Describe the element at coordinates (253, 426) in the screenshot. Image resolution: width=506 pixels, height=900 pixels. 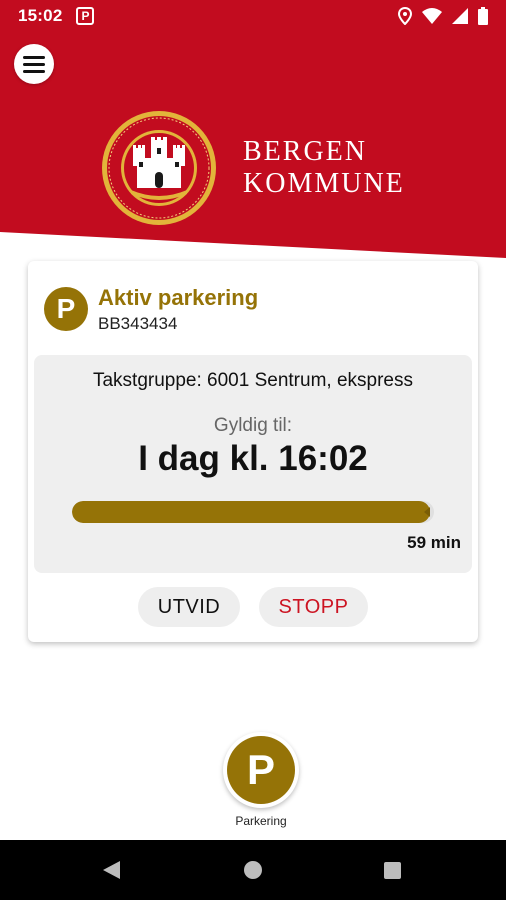
I see `valid-until-label: Gyldig til:` at that location.